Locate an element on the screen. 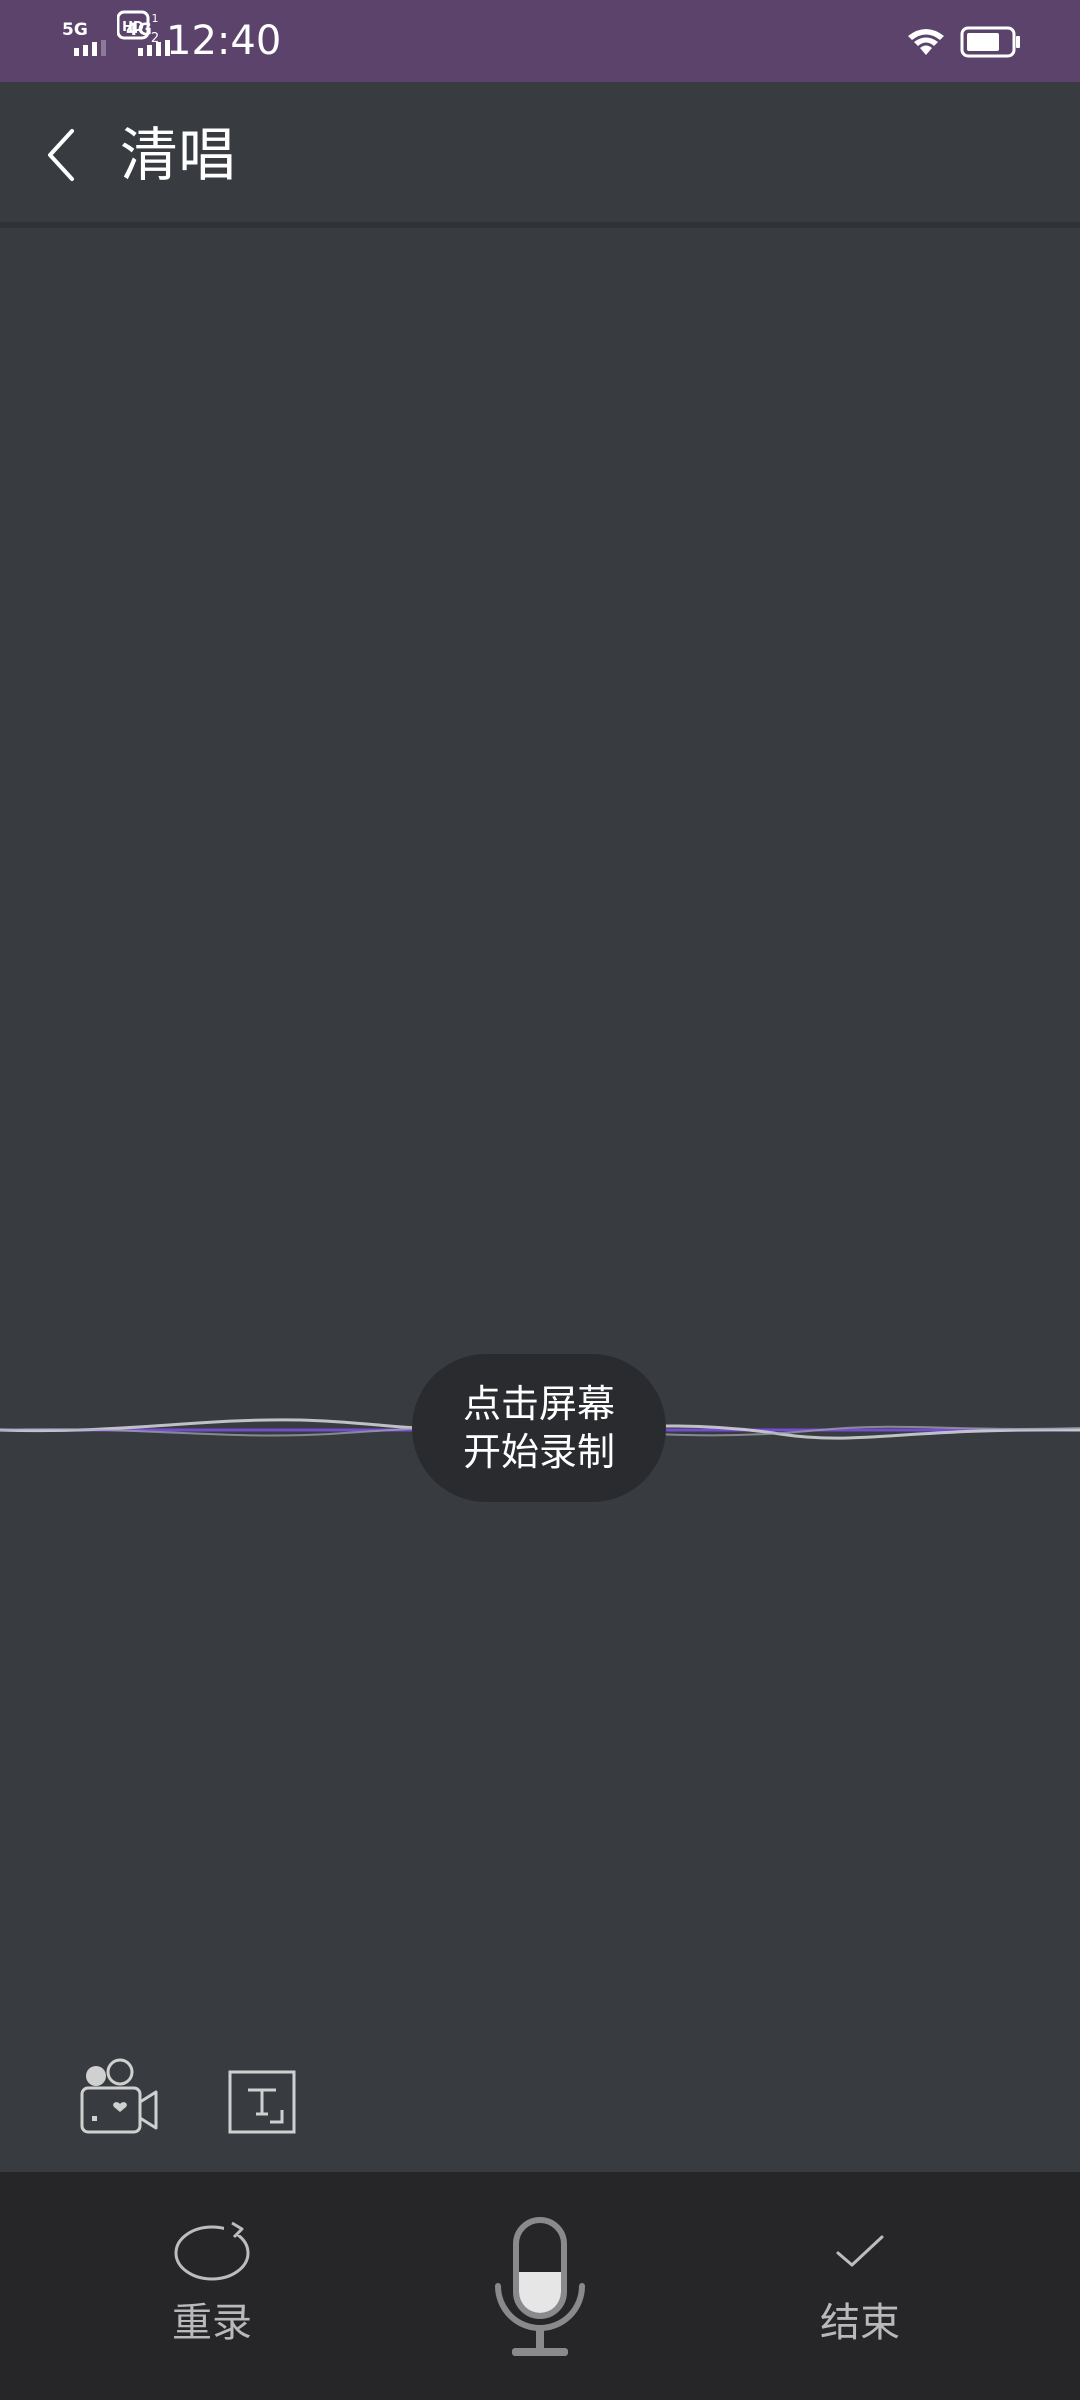  microphone-icon is located at coordinates (540, 2286).